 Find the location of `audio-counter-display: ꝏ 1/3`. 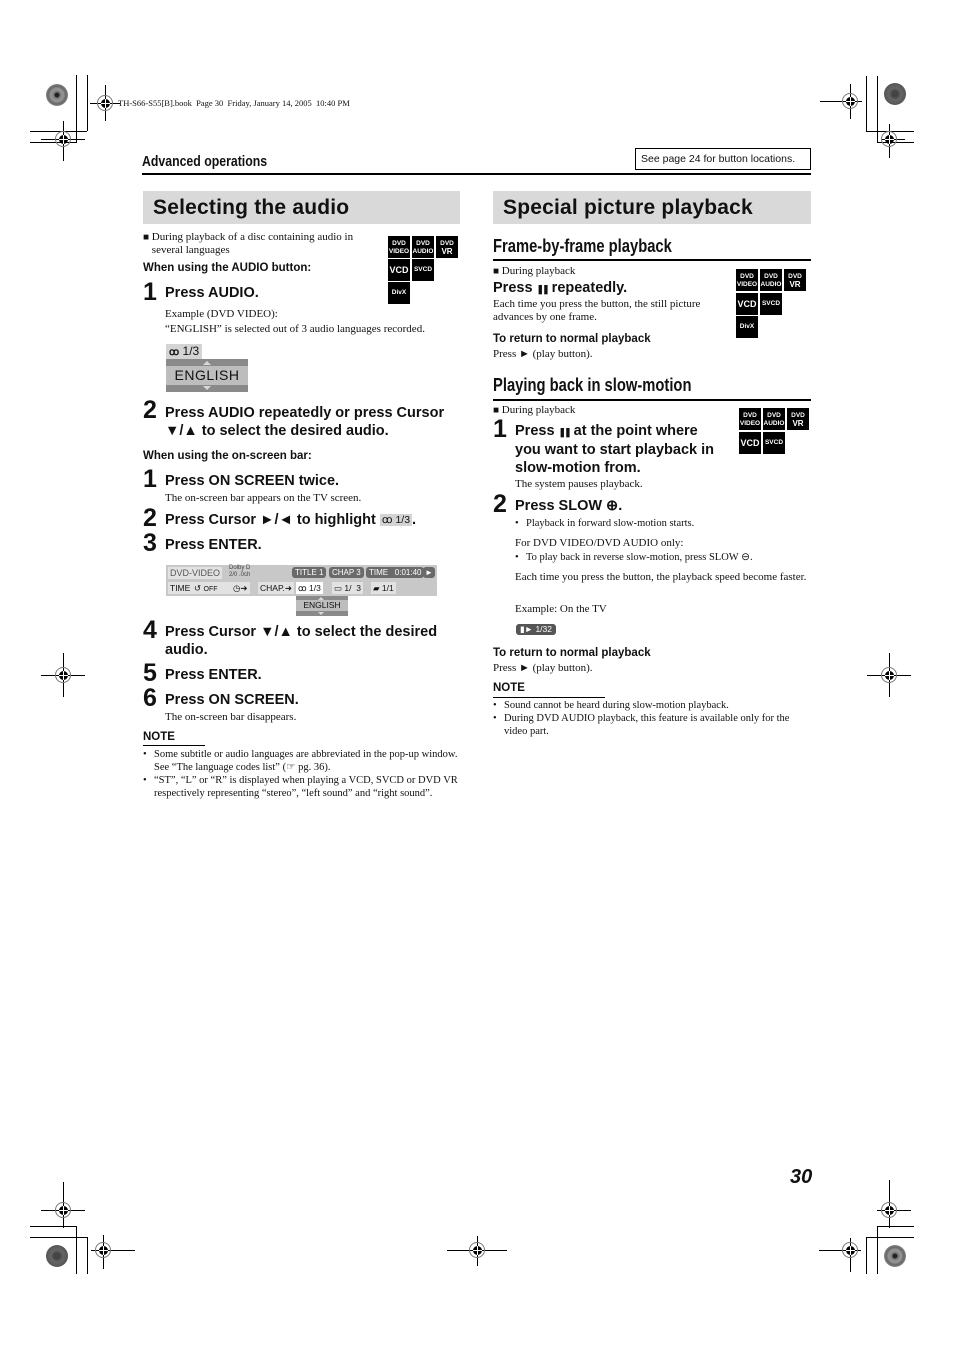

audio-counter-display: ꝏ 1/3 is located at coordinates (184, 352).